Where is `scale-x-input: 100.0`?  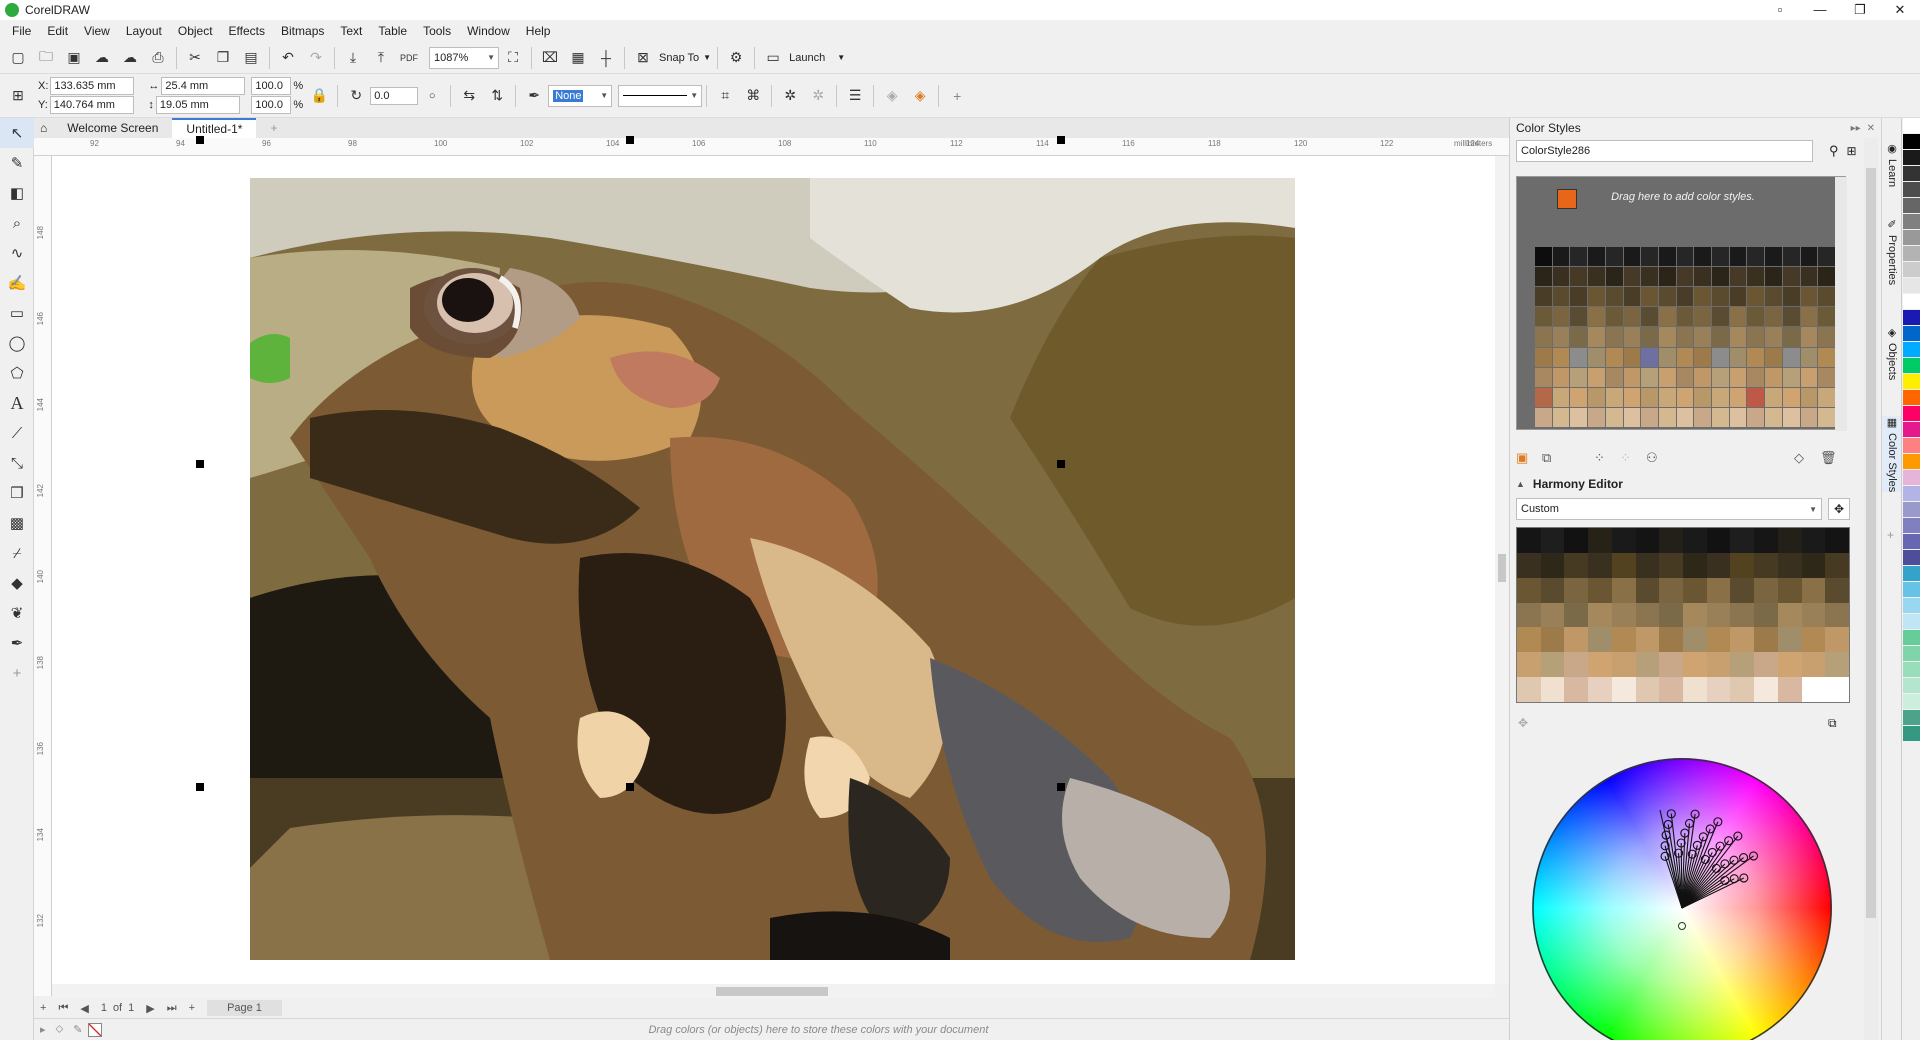 scale-x-input: 100.0 is located at coordinates (271, 86).